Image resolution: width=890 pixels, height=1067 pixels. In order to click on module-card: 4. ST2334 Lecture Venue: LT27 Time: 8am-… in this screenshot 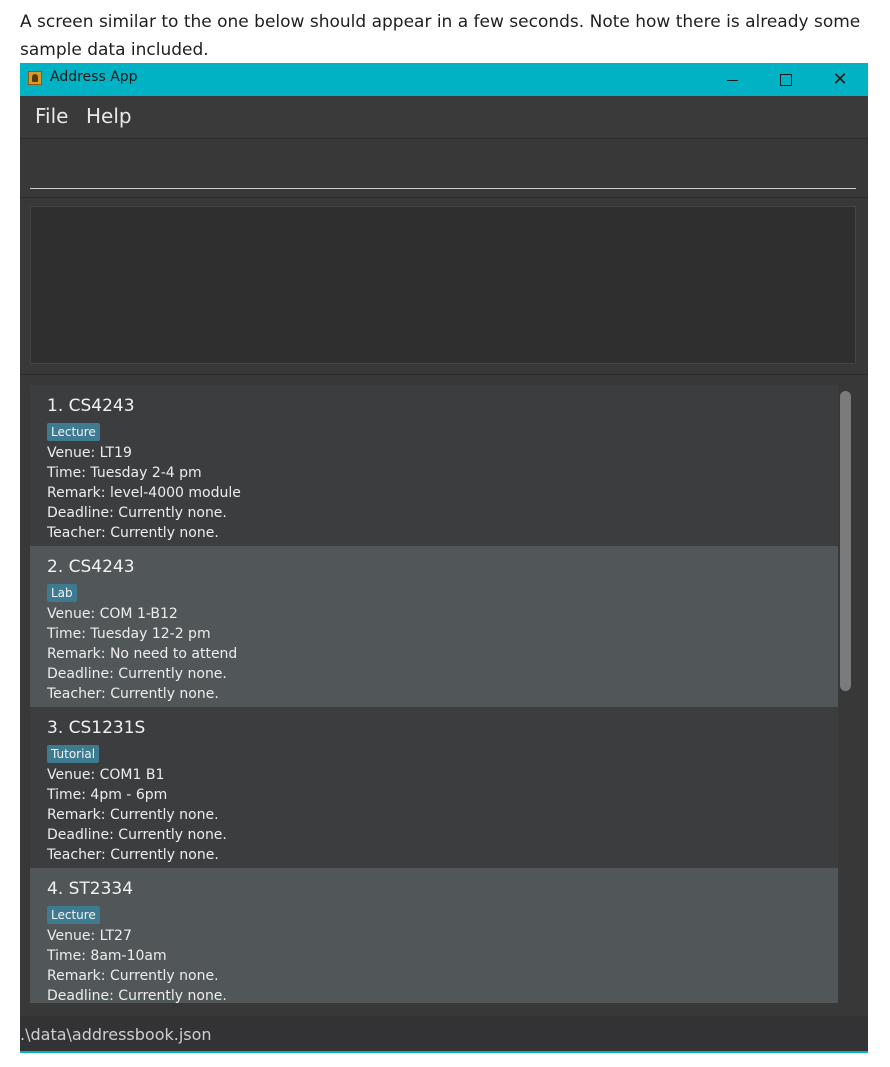, I will do `click(434, 935)`.